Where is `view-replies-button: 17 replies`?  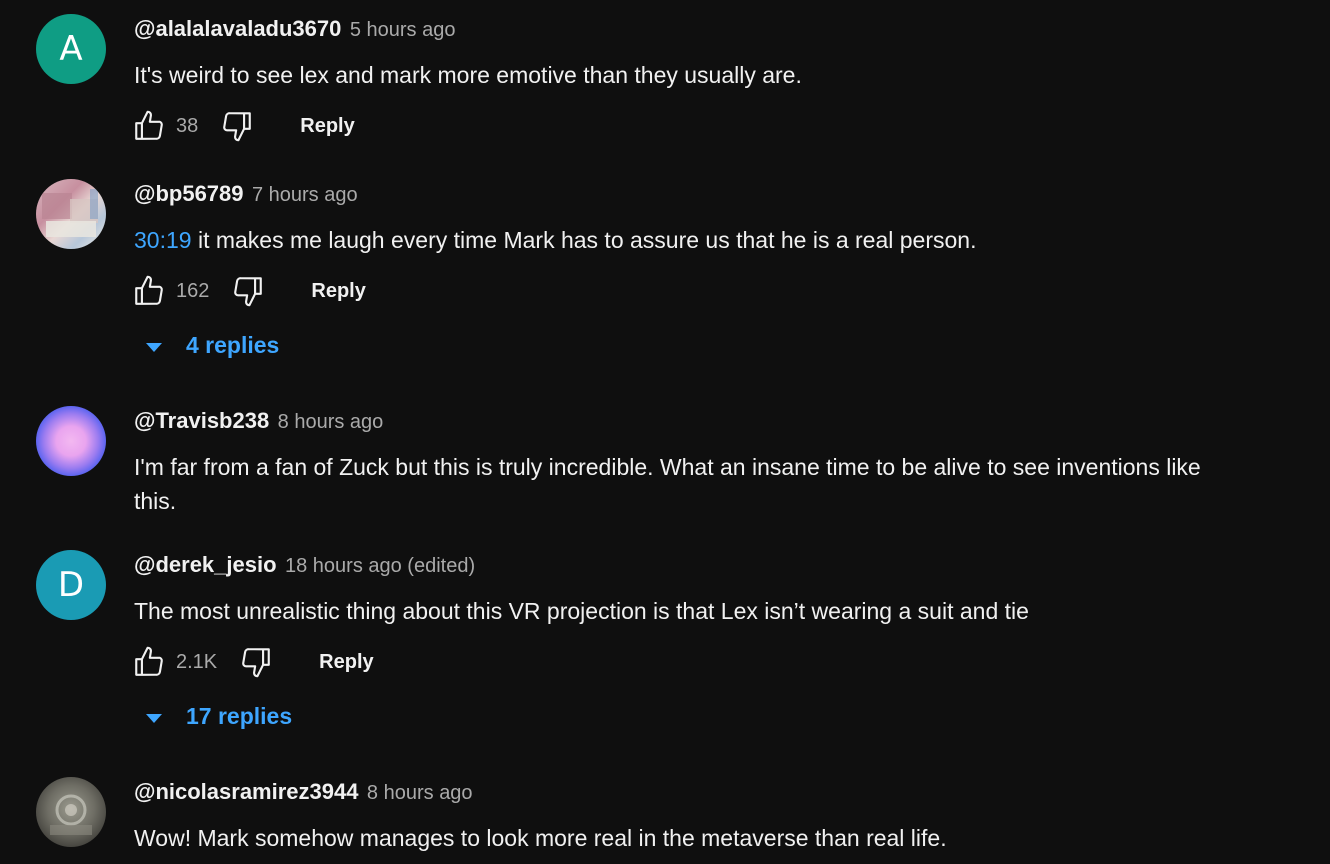
view-replies-button: 17 replies is located at coordinates (219, 716).